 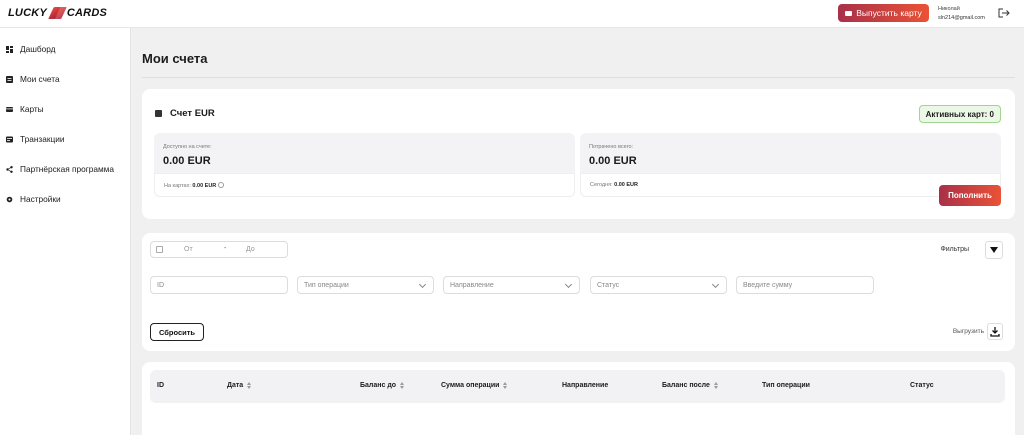 I want to click on column-label: Тип операции, so click(x=786, y=385).